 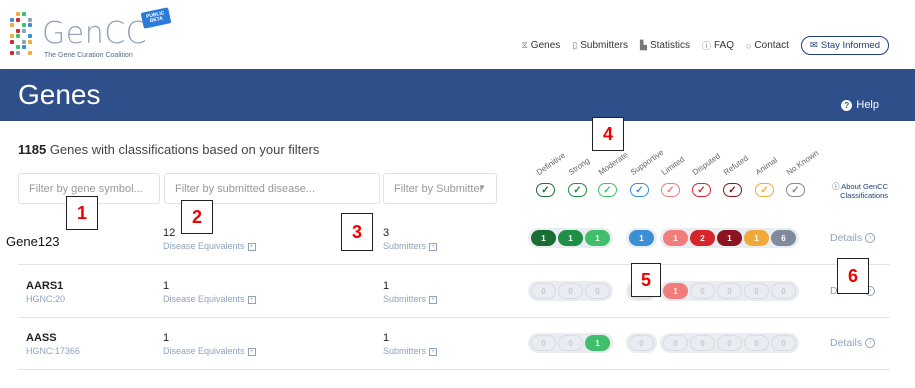 I want to click on annotation-marker-6: 6, so click(x=853, y=276).